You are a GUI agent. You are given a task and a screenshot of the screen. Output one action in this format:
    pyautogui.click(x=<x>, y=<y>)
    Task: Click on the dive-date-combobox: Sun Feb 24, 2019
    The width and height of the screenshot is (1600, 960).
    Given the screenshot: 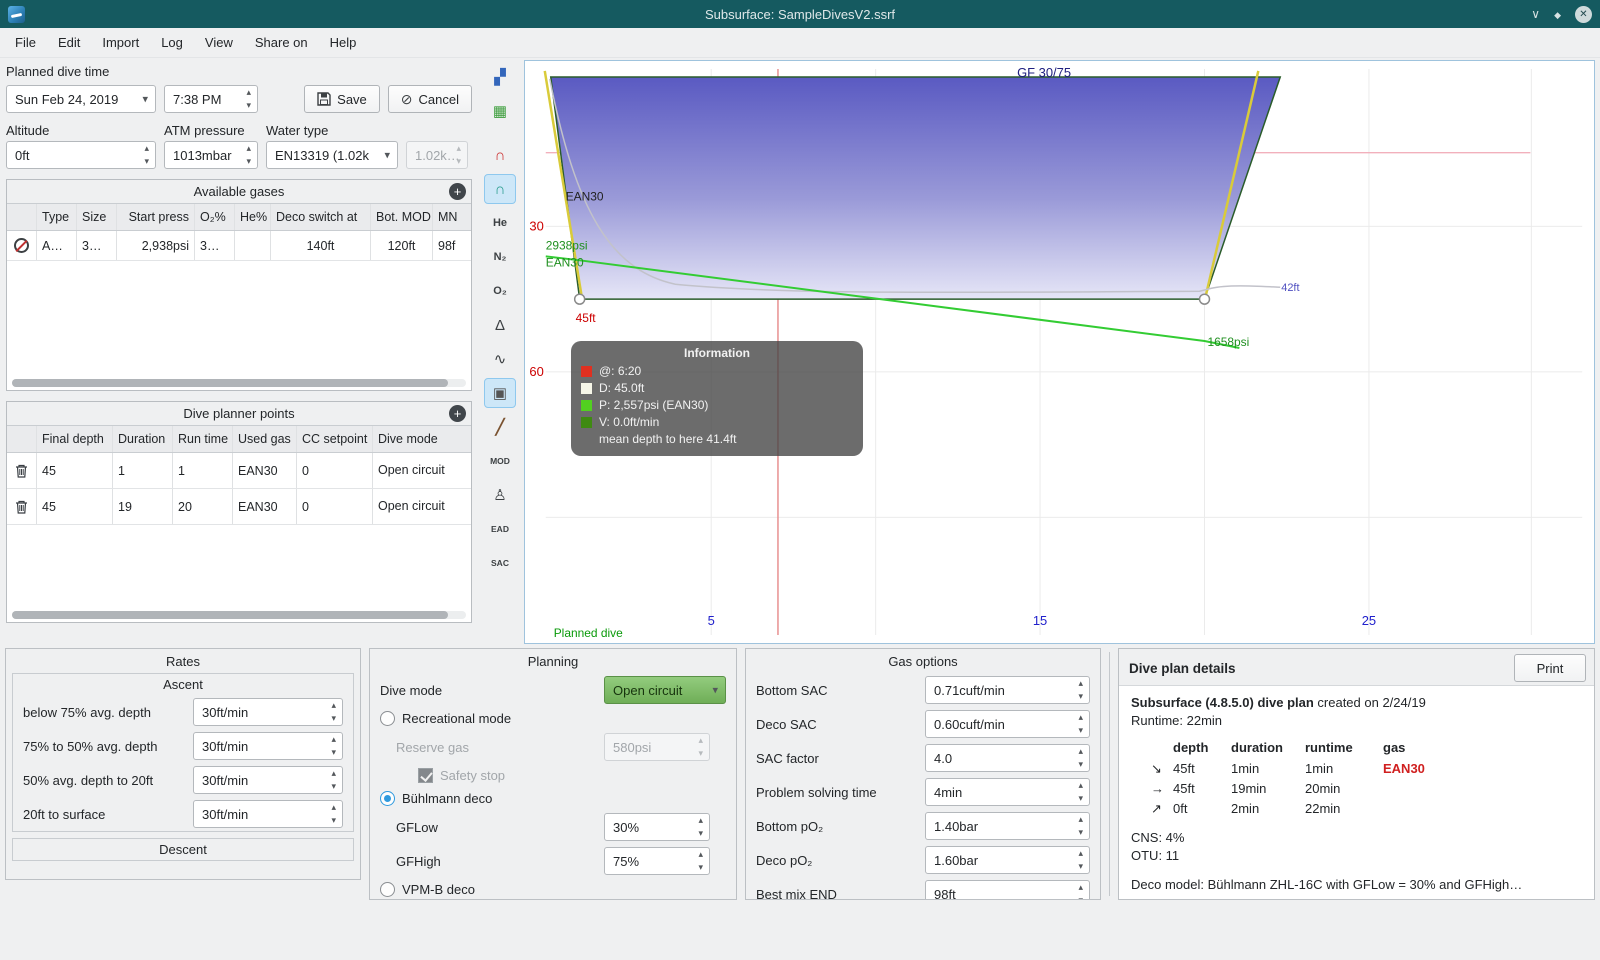 What is the action you would take?
    pyautogui.click(x=81, y=99)
    